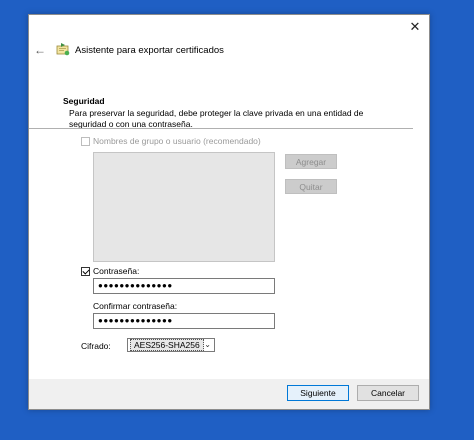 This screenshot has height=440, width=474. What do you see at coordinates (96, 346) in the screenshot?
I see `encryption-label: Cifrado:` at bounding box center [96, 346].